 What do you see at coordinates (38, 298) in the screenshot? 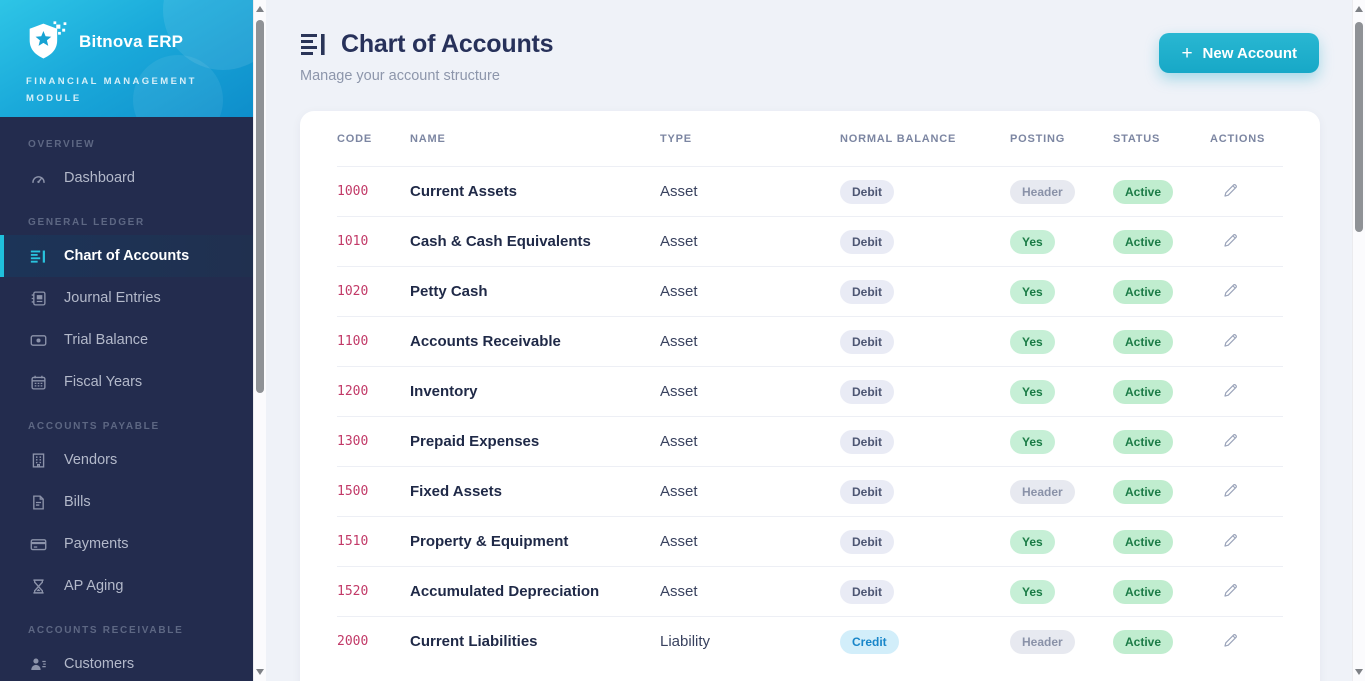
I see `journal-icon` at bounding box center [38, 298].